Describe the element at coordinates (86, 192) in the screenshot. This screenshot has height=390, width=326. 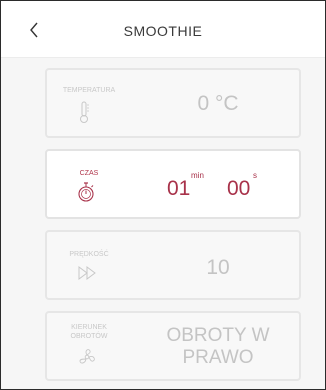
I see `stopwatch-icon` at that location.